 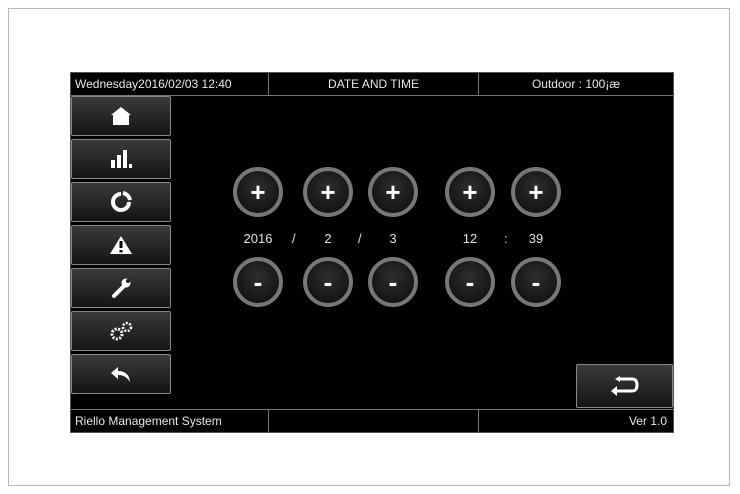 I want to click on sidebar-item-alarms, so click(x=121, y=245).